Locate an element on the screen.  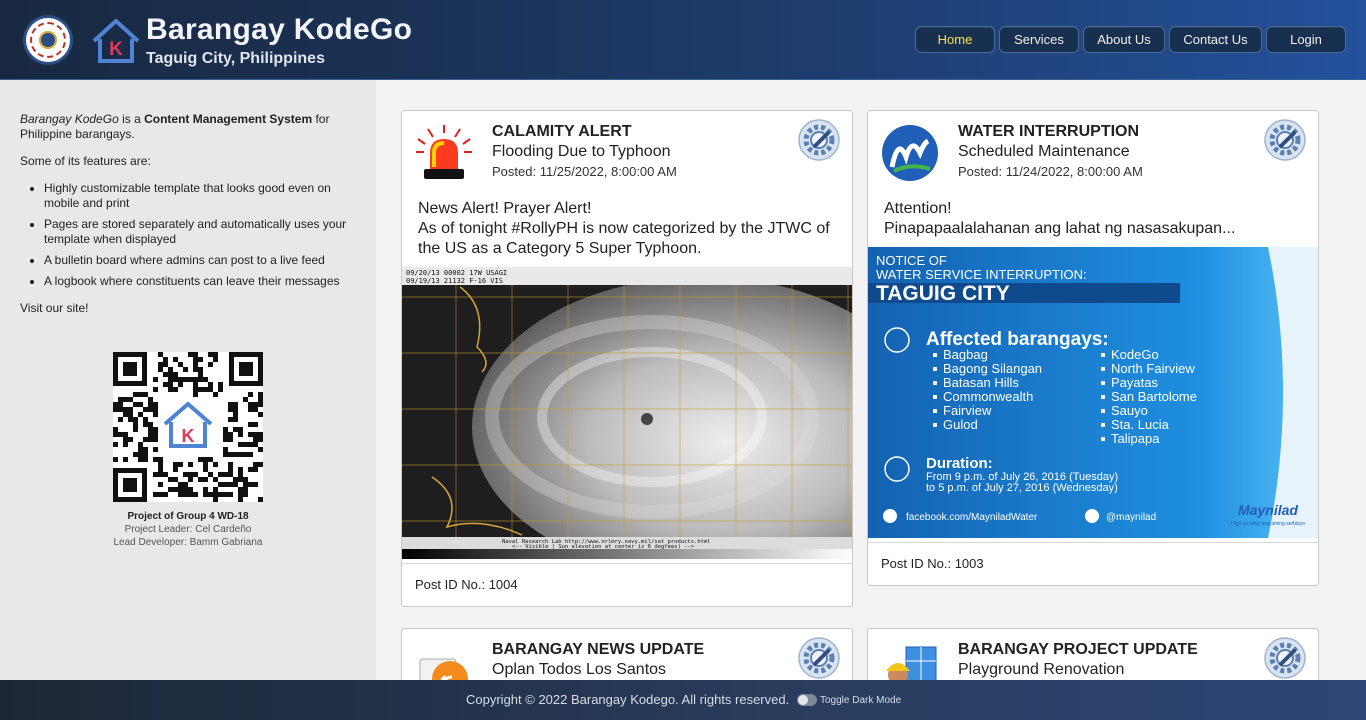
maynilad-logo-icon is located at coordinates (910, 153).